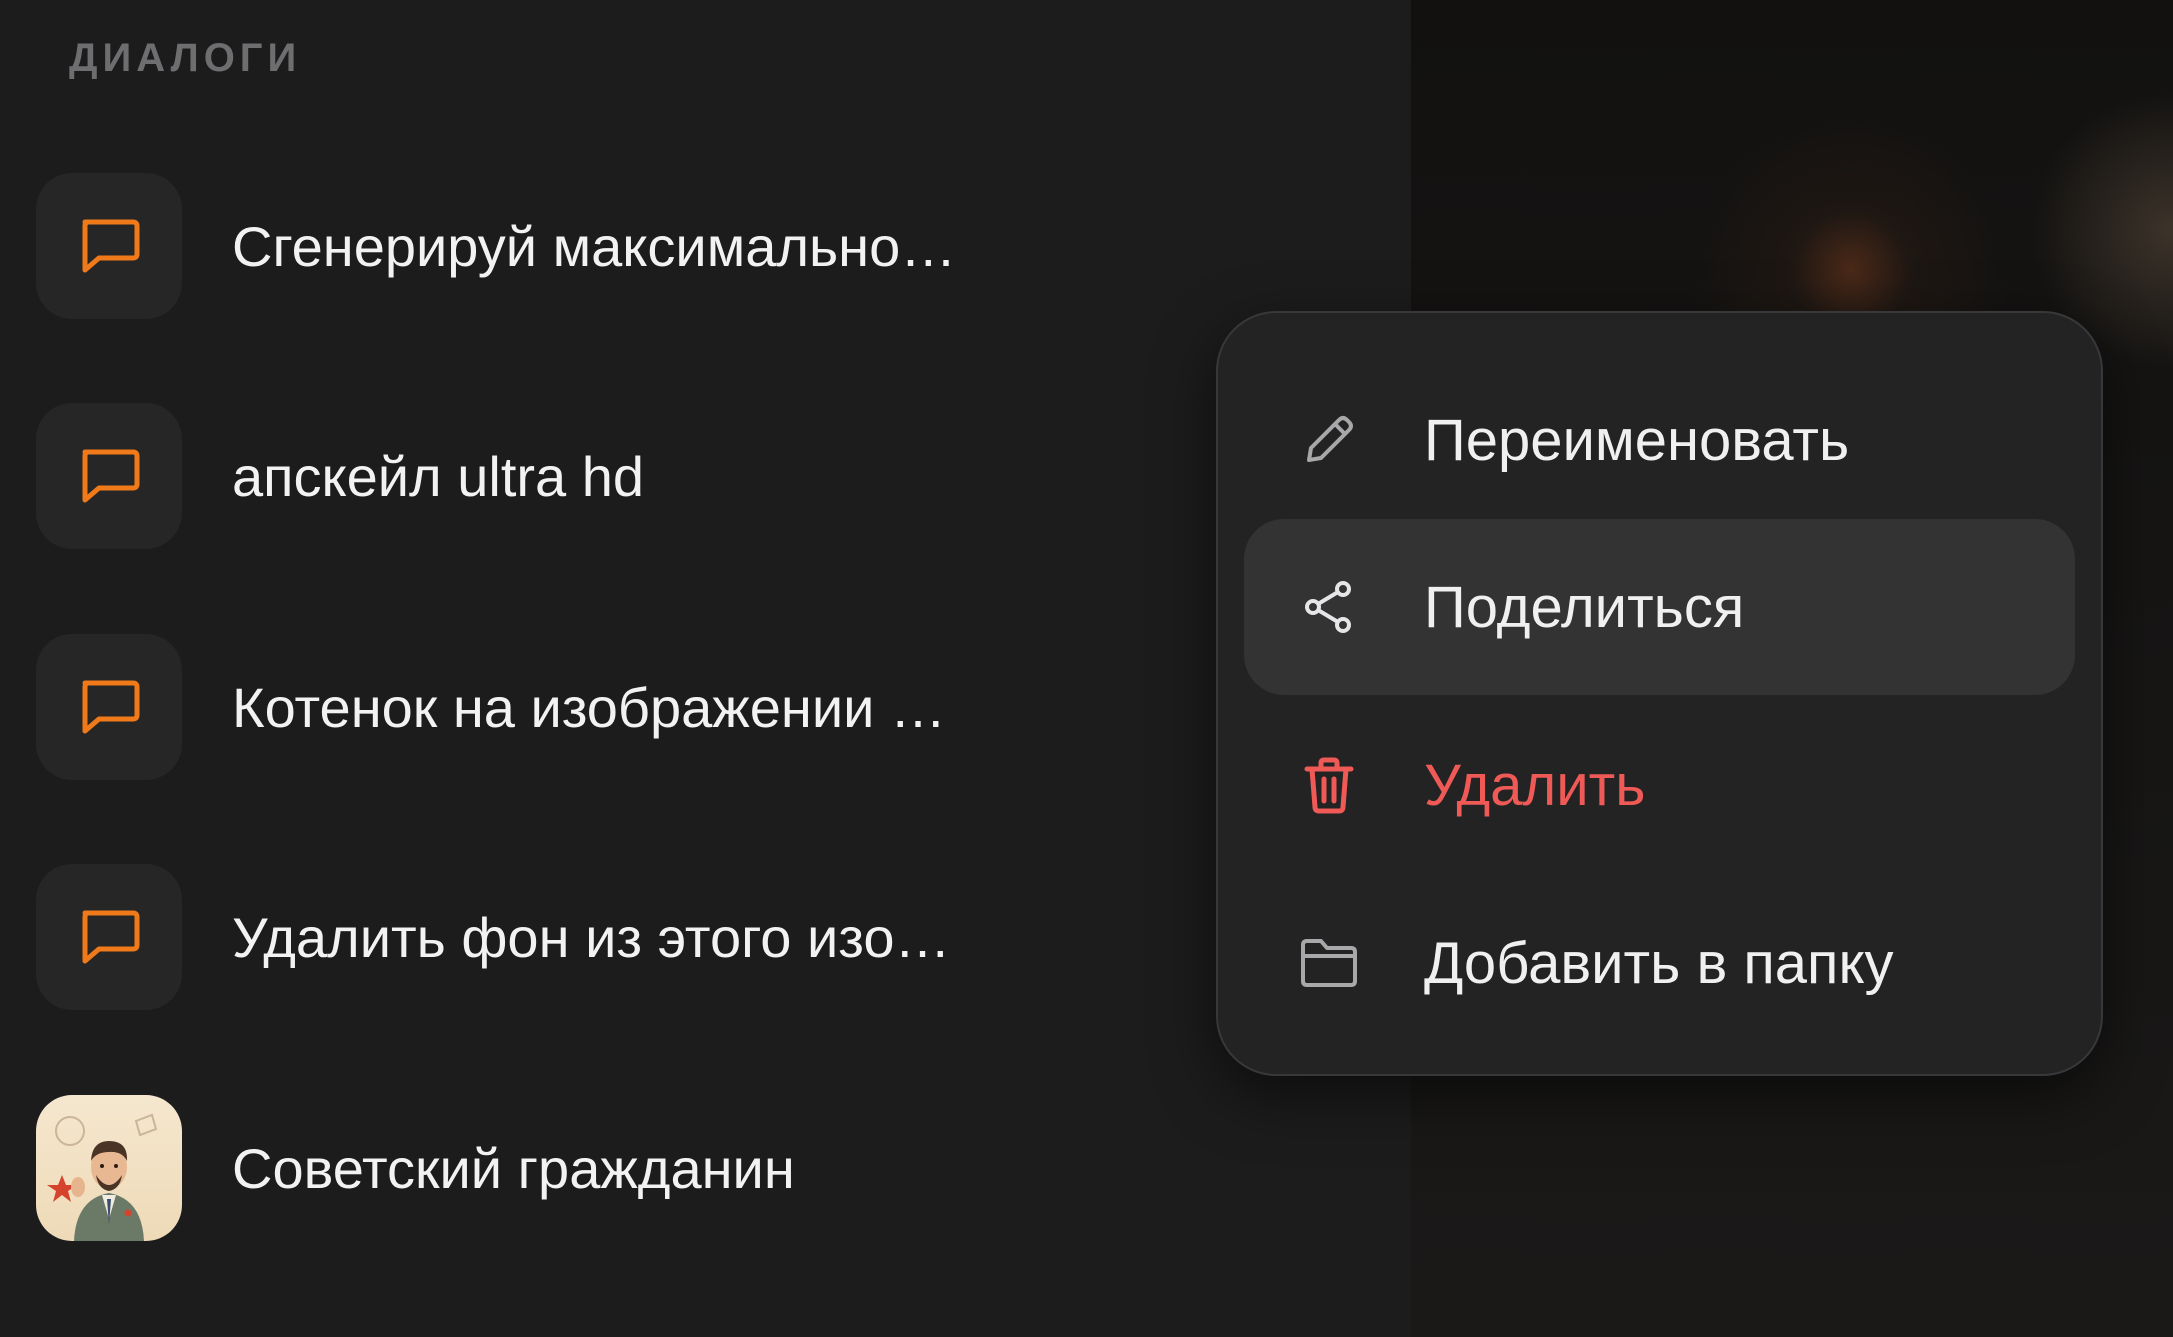 Image resolution: width=2173 pixels, height=1337 pixels. What do you see at coordinates (1659, 785) in the screenshot?
I see `delete-menu-item: Удалить` at bounding box center [1659, 785].